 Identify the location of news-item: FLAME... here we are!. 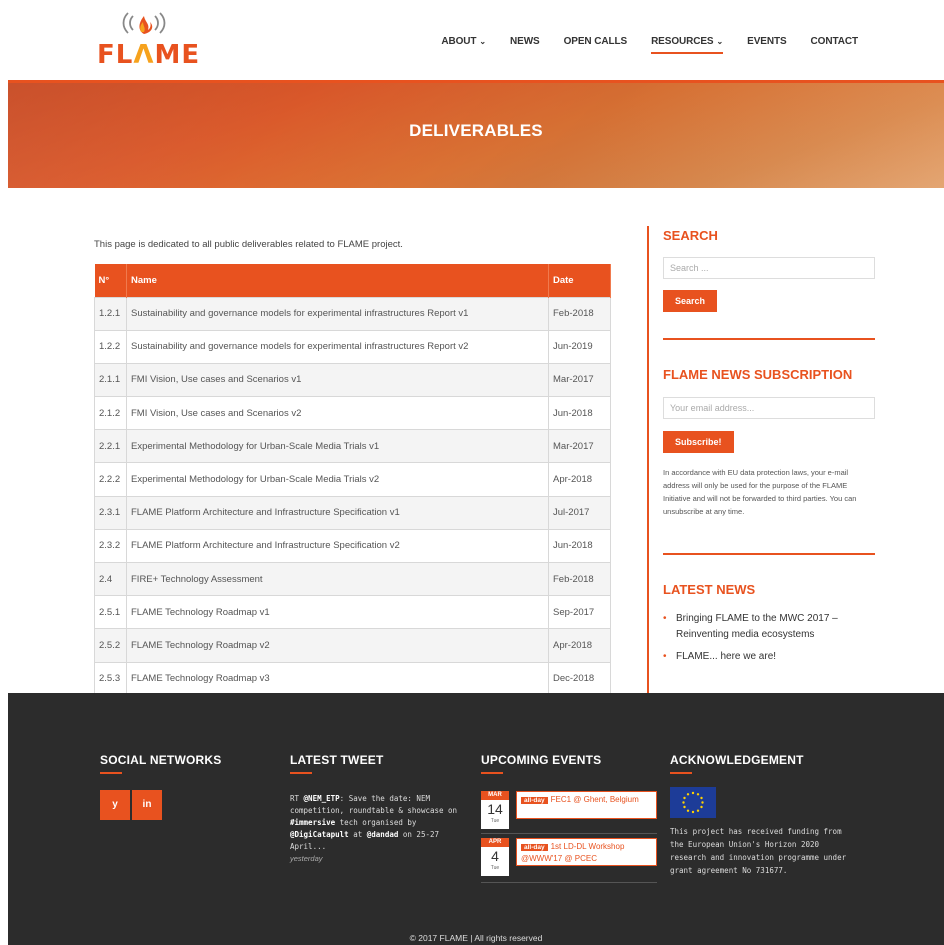
(769, 657).